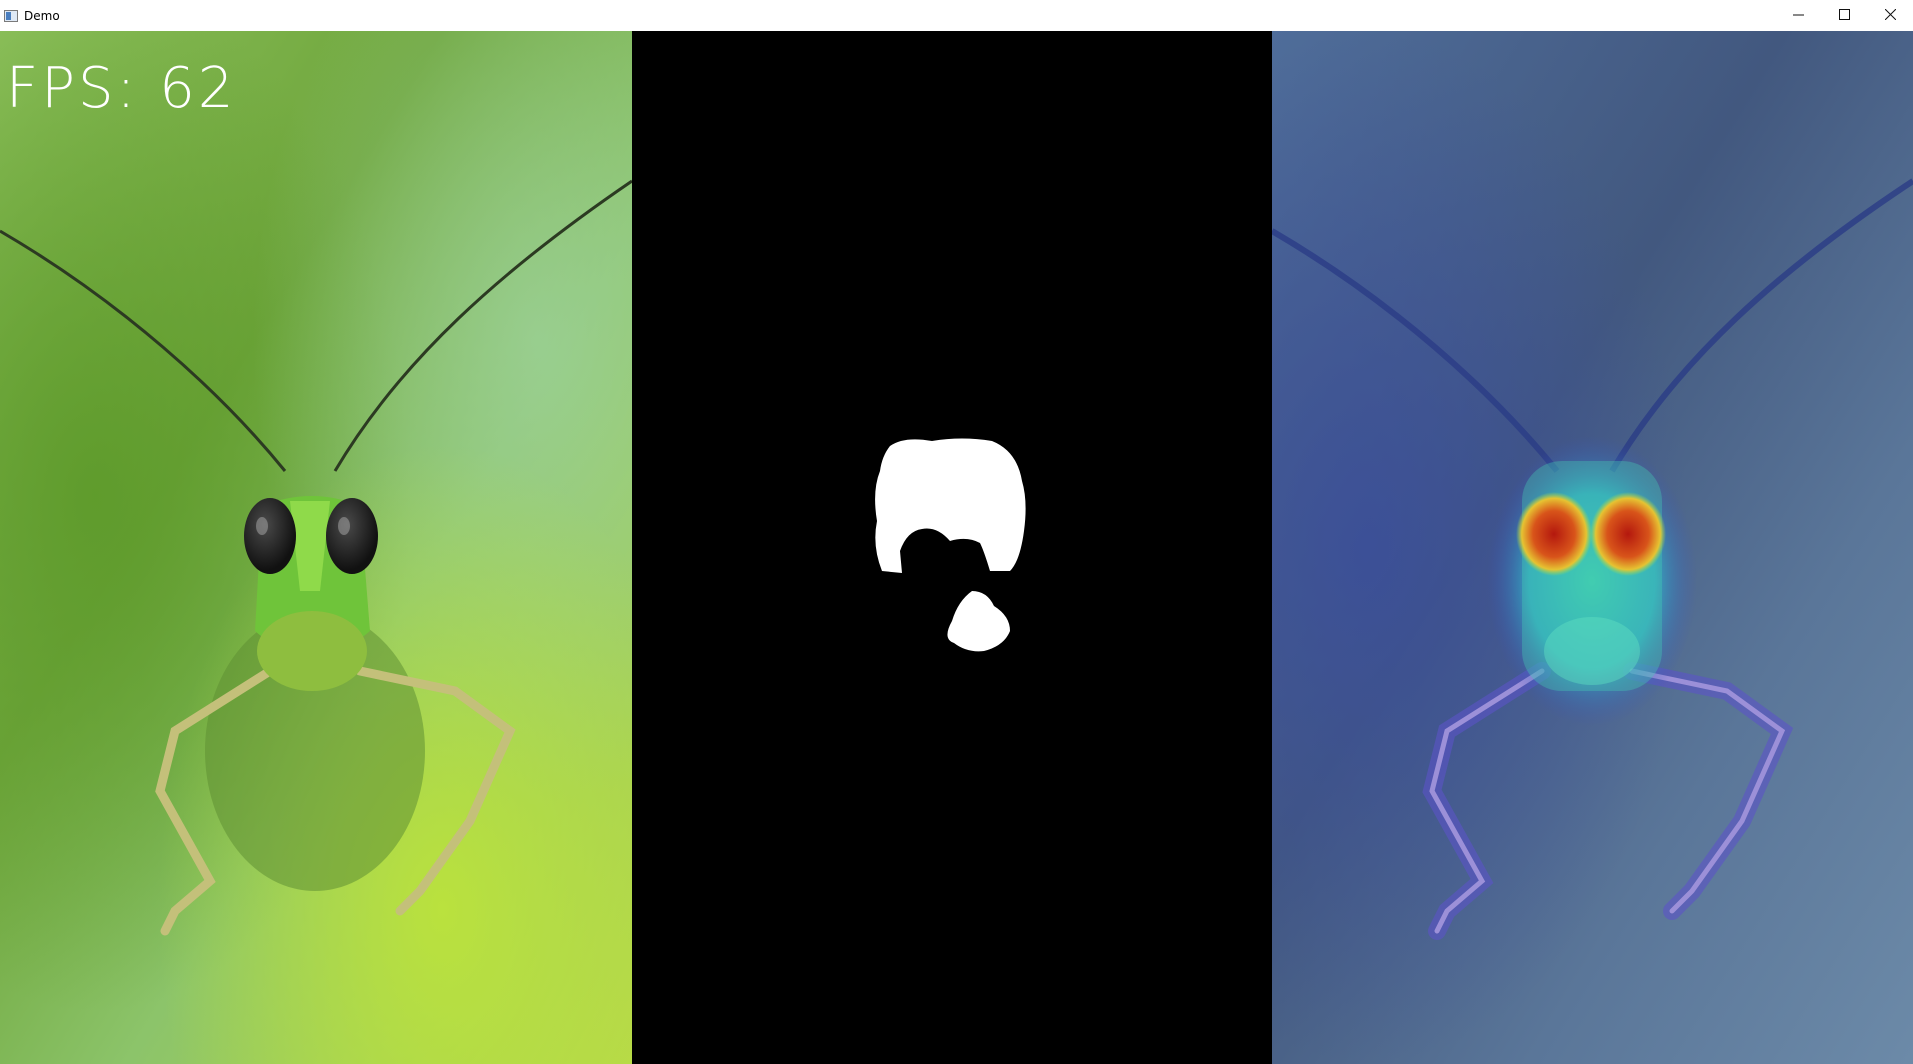  I want to click on minimize-icon, so click(1798, 16).